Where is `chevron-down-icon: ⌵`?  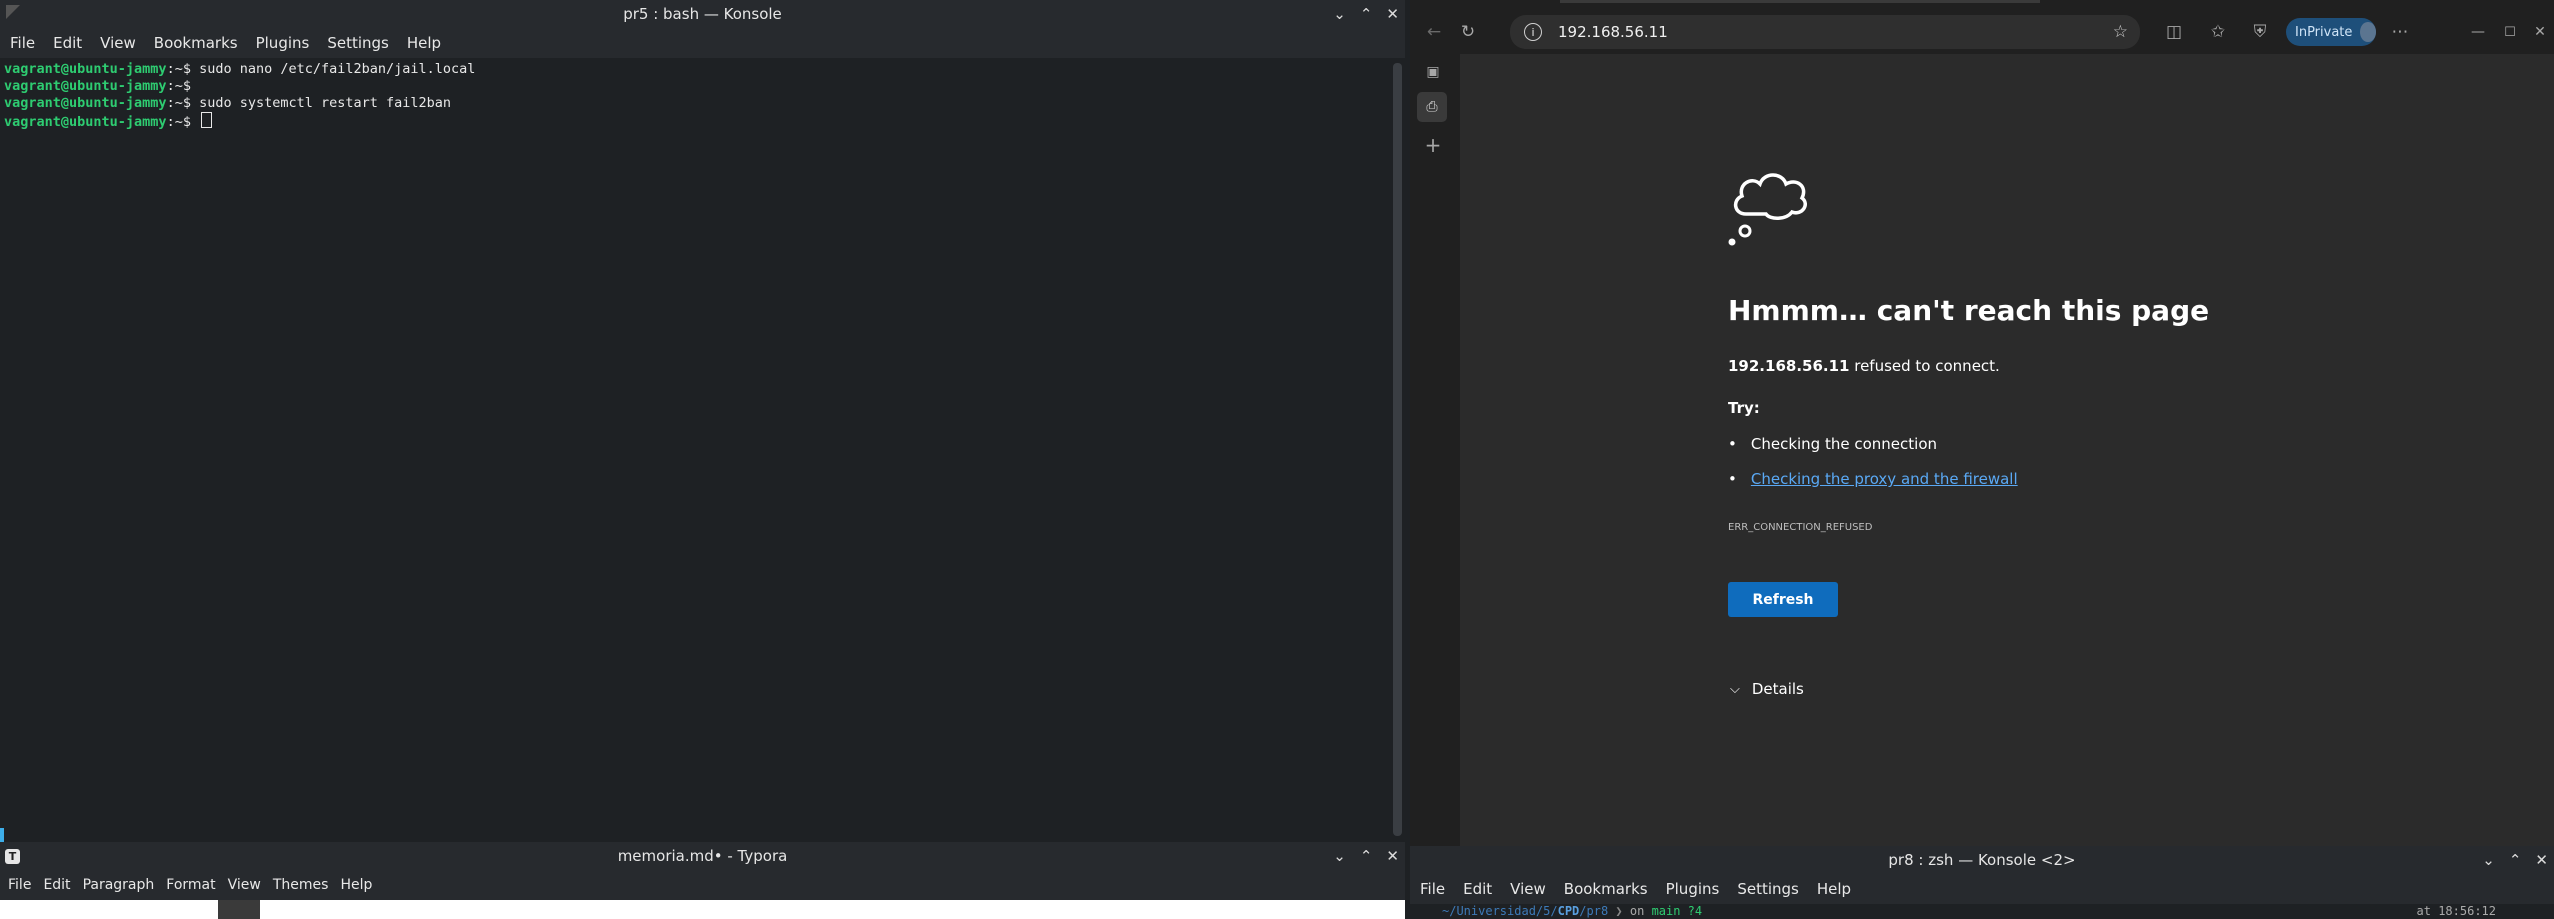 chevron-down-icon: ⌵ is located at coordinates (1735, 689).